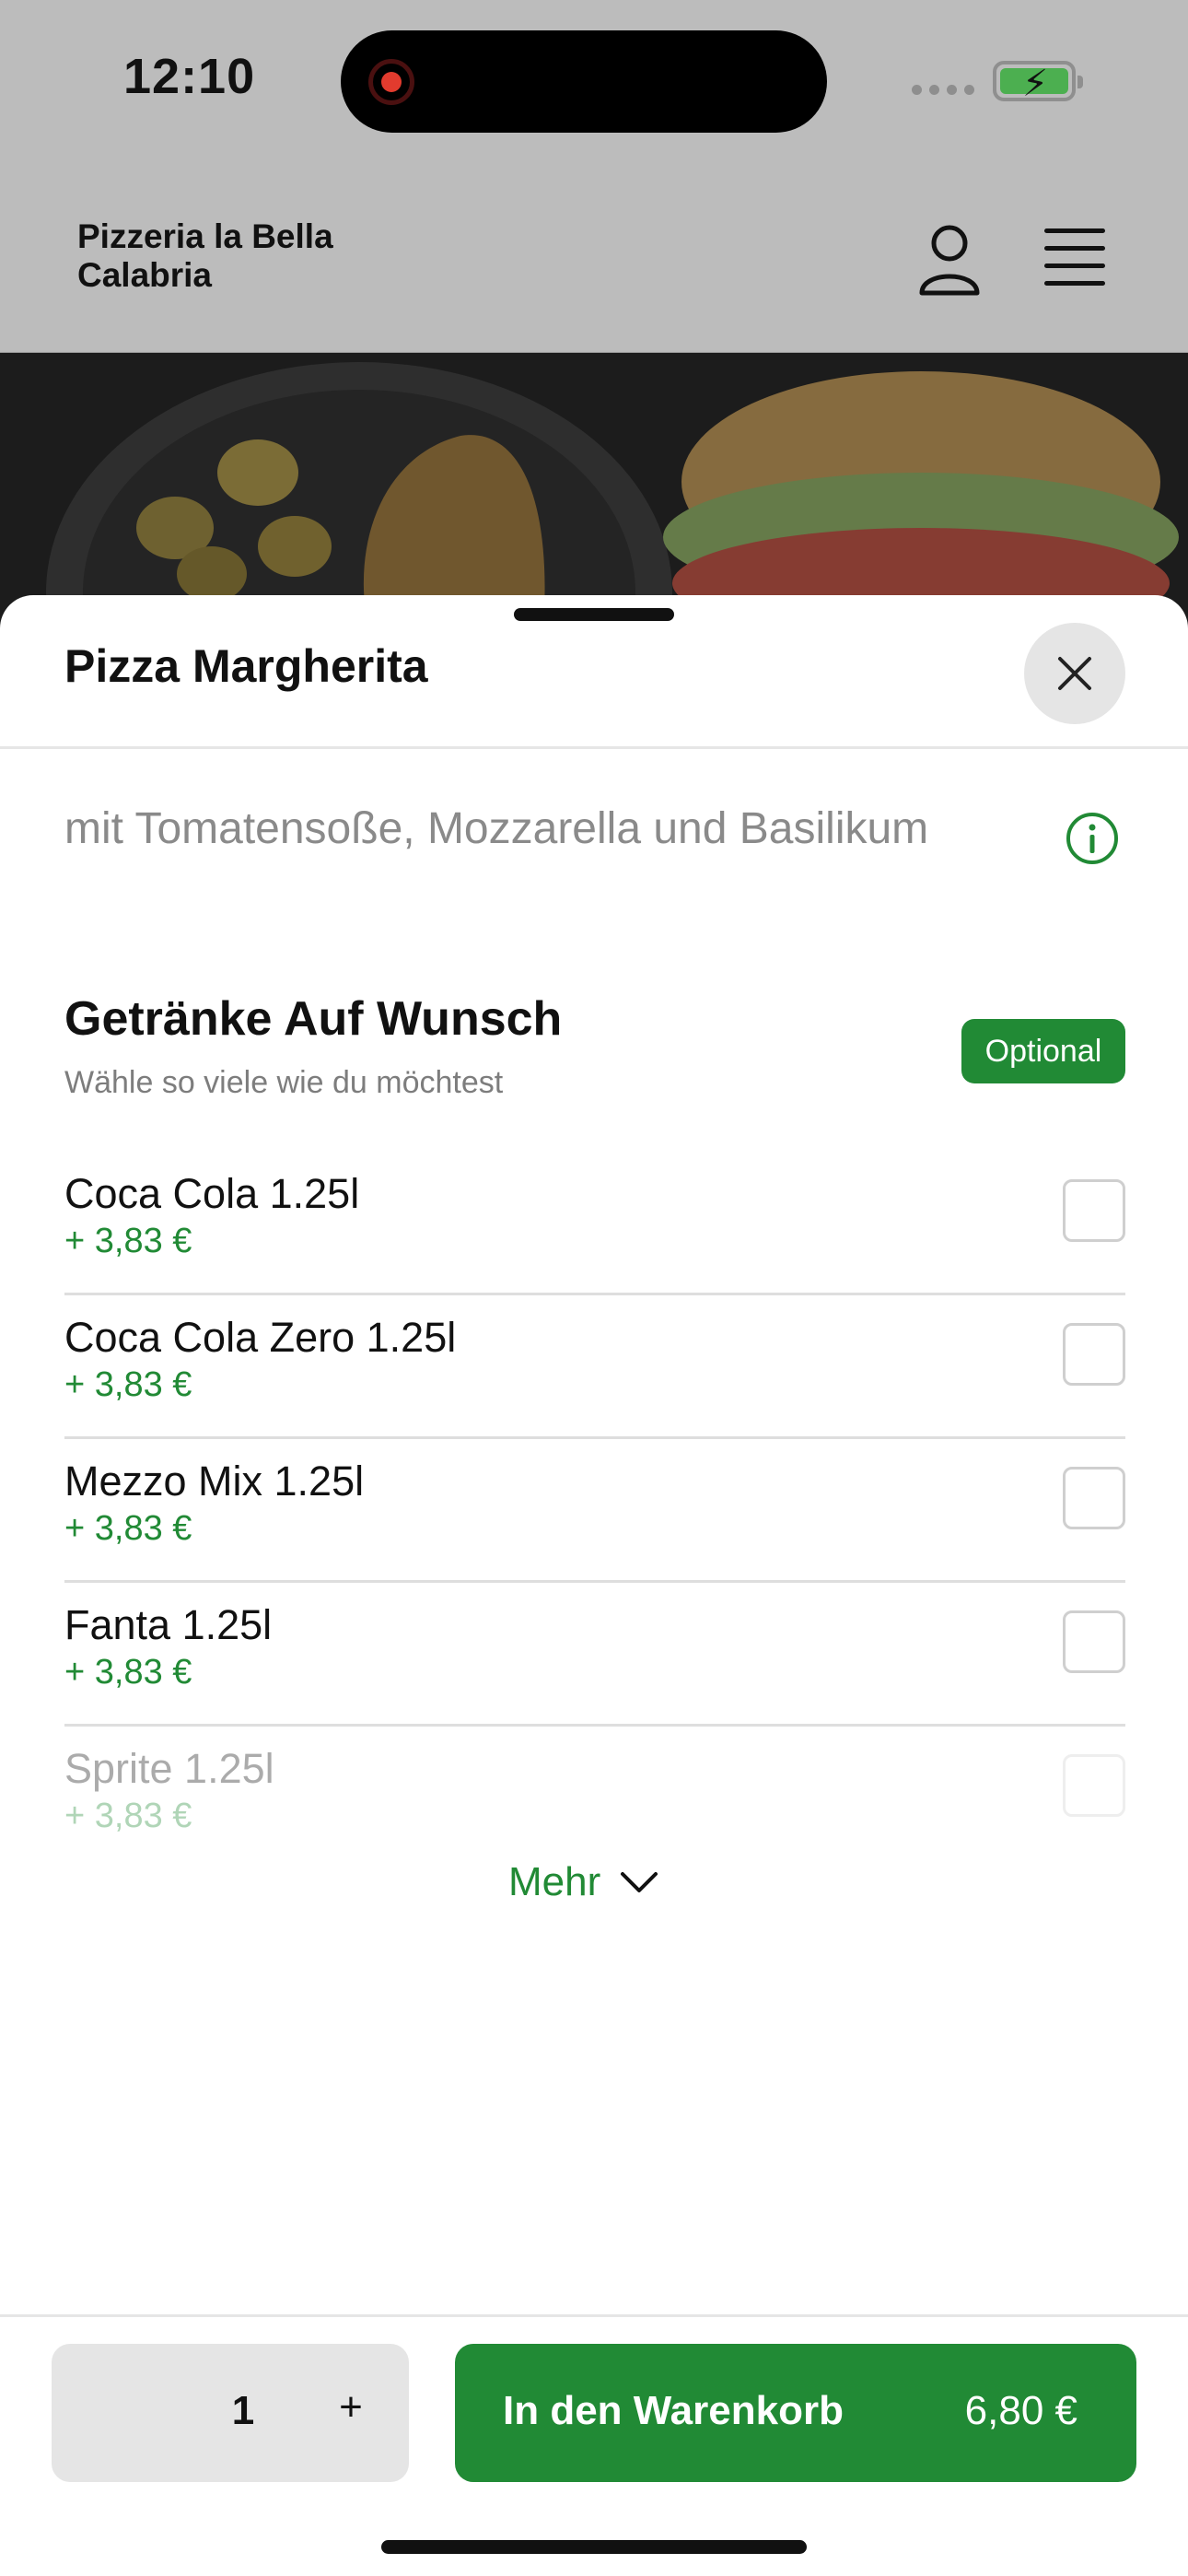 The image size is (1188, 2576). What do you see at coordinates (594, 614) in the screenshot?
I see `sheet-grabber` at bounding box center [594, 614].